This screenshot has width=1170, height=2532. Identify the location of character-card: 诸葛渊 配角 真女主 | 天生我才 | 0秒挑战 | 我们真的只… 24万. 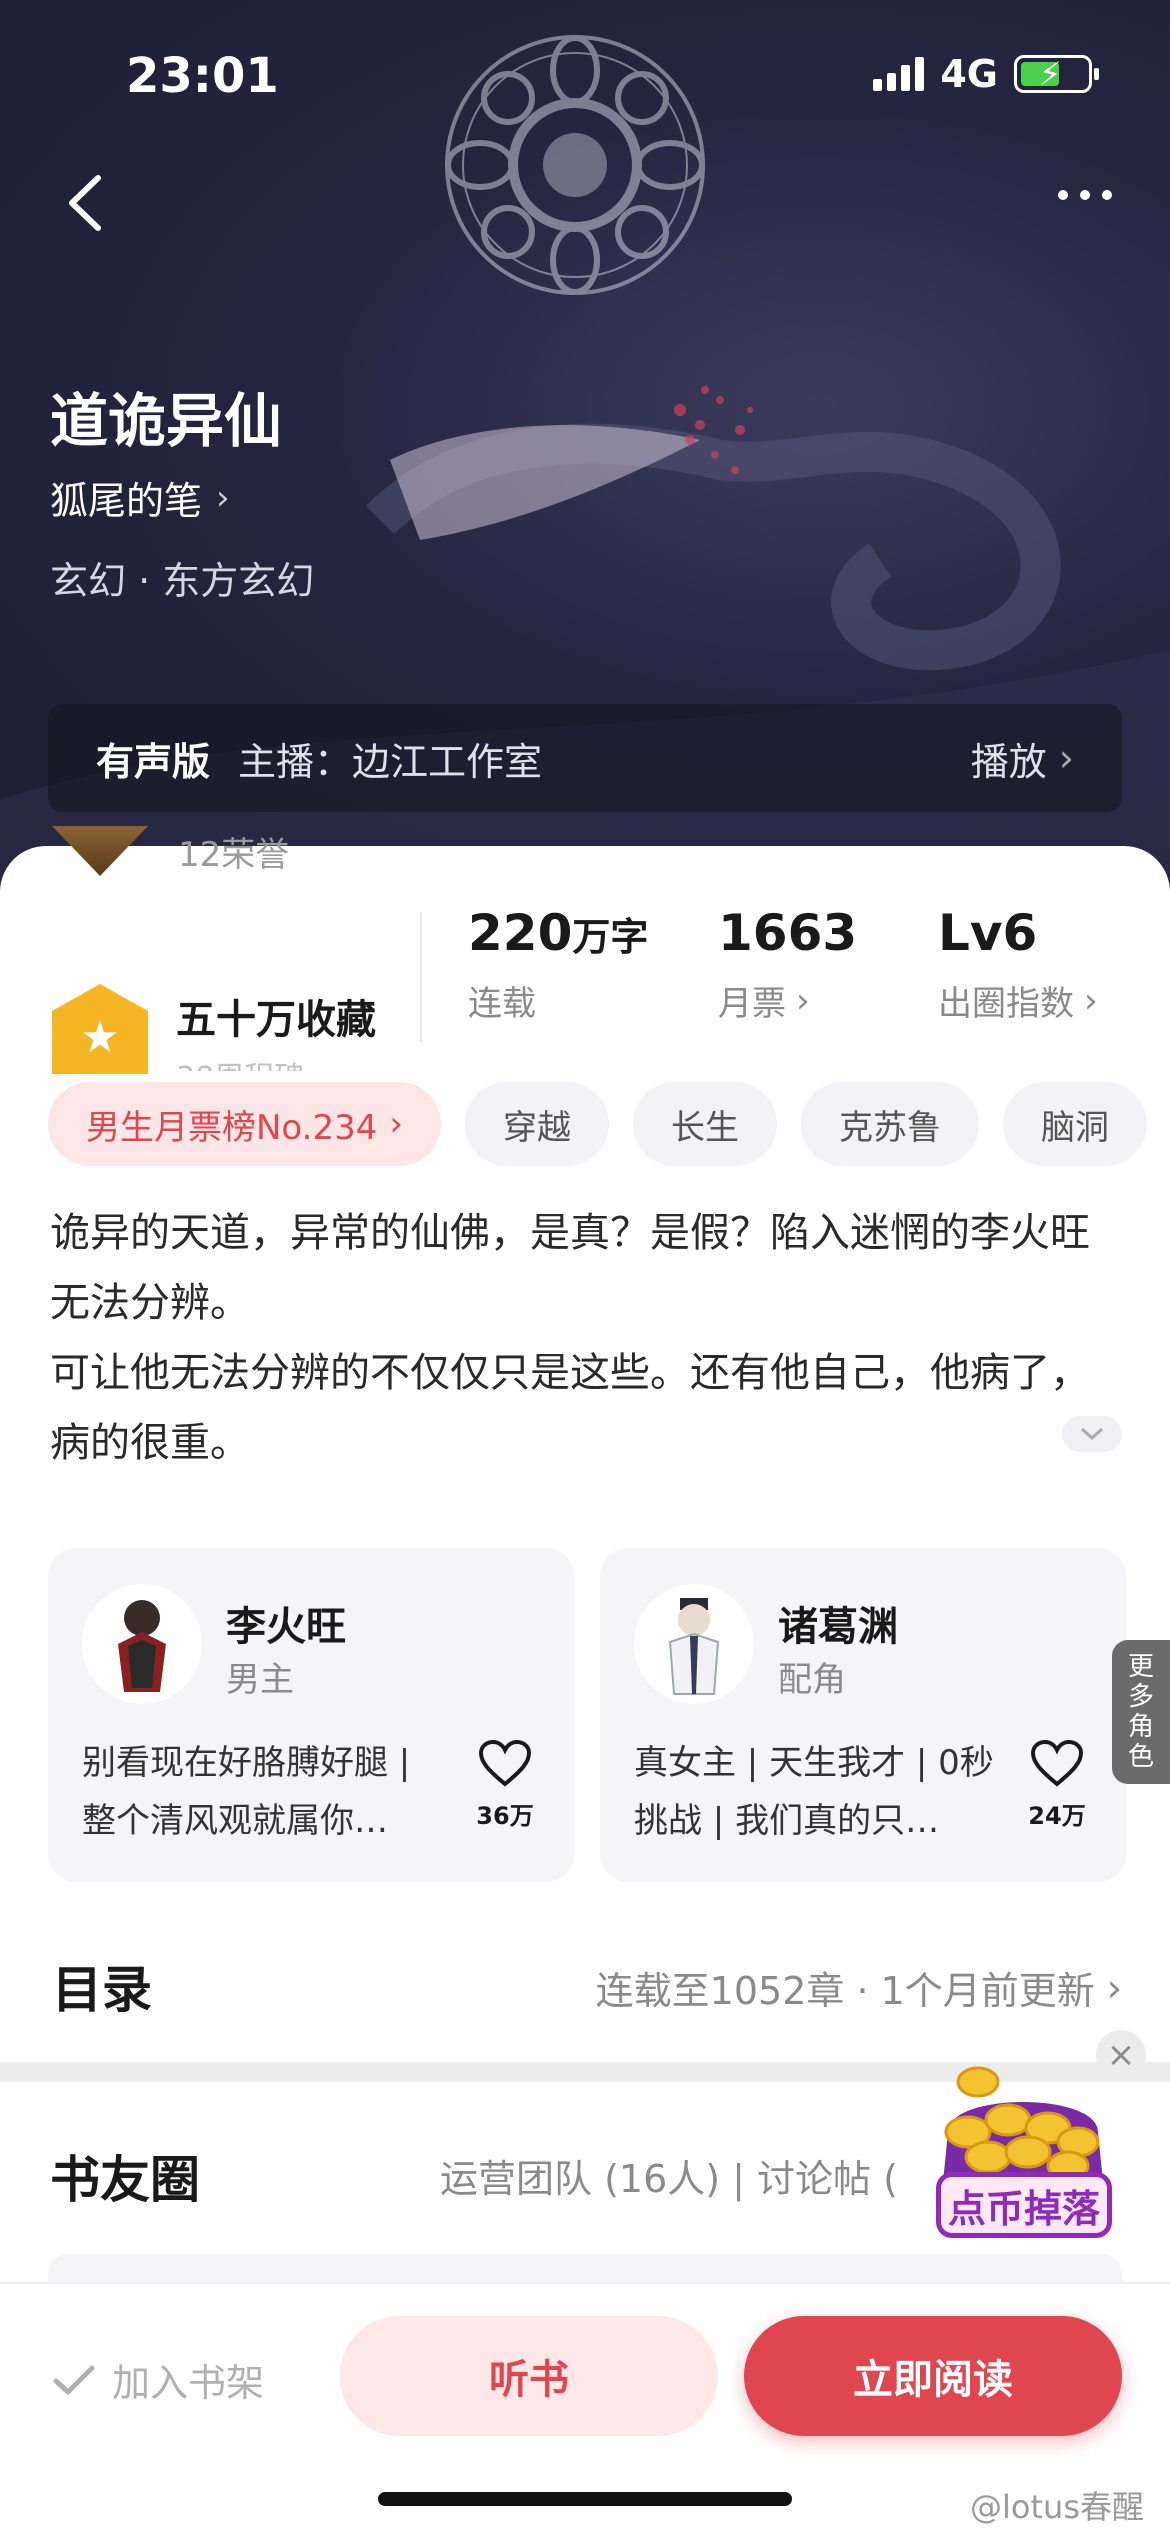
(863, 1715).